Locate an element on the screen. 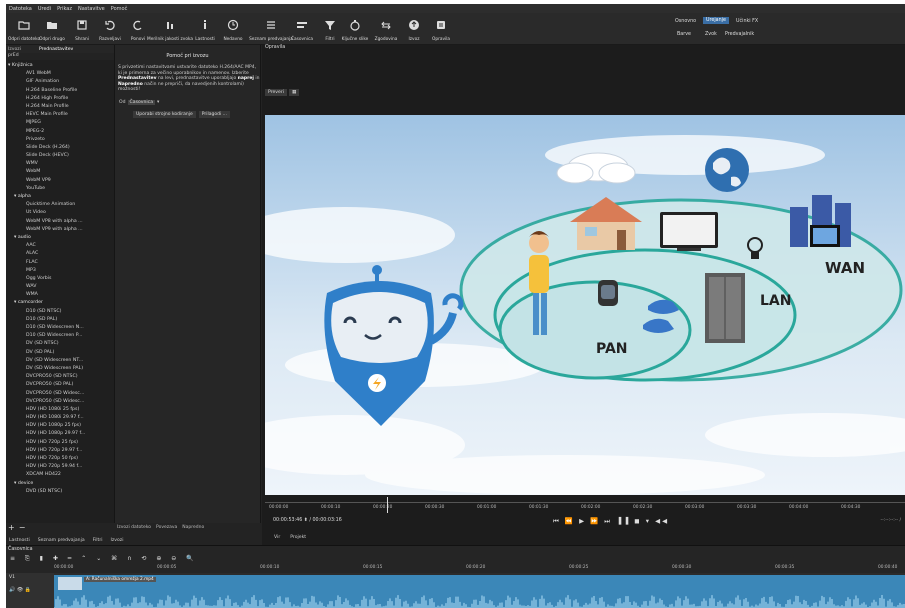 This screenshot has height=608, width=905. preset-item: Ut Video is located at coordinates (60, 213).